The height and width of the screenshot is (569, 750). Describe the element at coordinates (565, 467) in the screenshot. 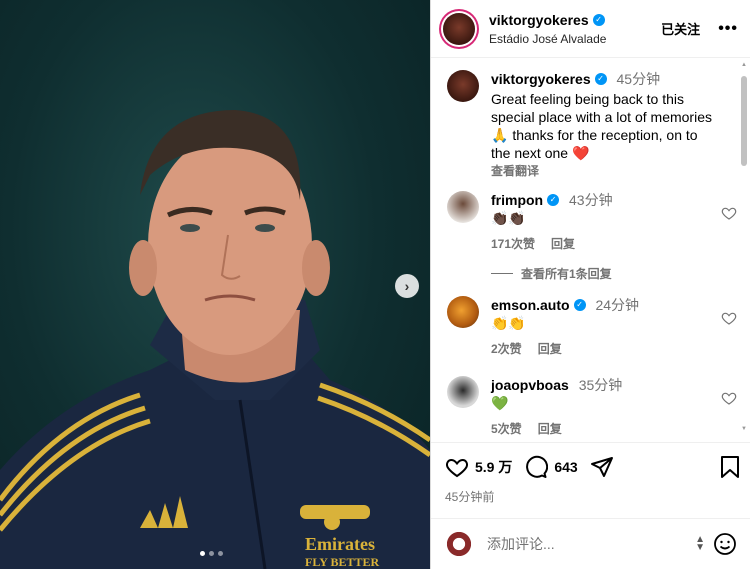

I see `comment-count: 643` at that location.